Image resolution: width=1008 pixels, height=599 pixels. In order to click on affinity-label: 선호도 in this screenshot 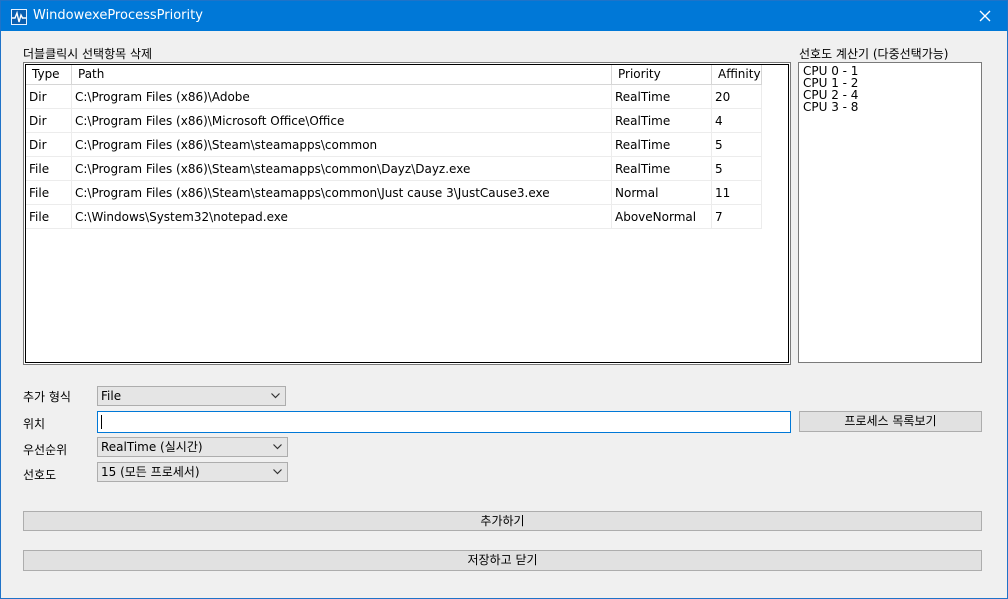, I will do `click(40, 475)`.